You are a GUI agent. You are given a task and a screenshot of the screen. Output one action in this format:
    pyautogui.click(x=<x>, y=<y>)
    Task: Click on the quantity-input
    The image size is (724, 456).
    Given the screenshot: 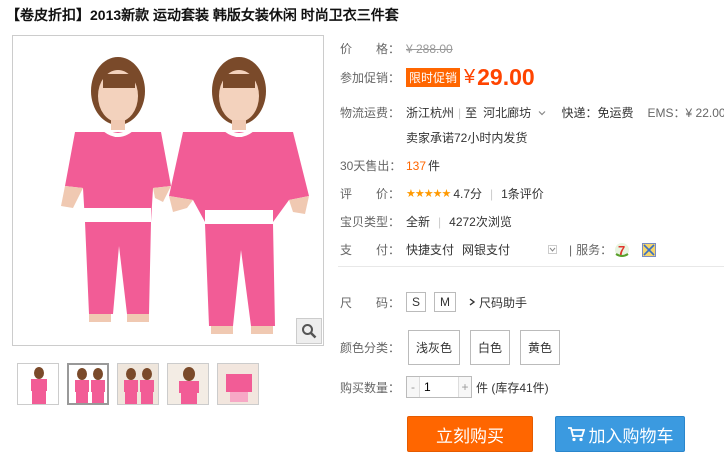 What is the action you would take?
    pyautogui.click(x=439, y=387)
    